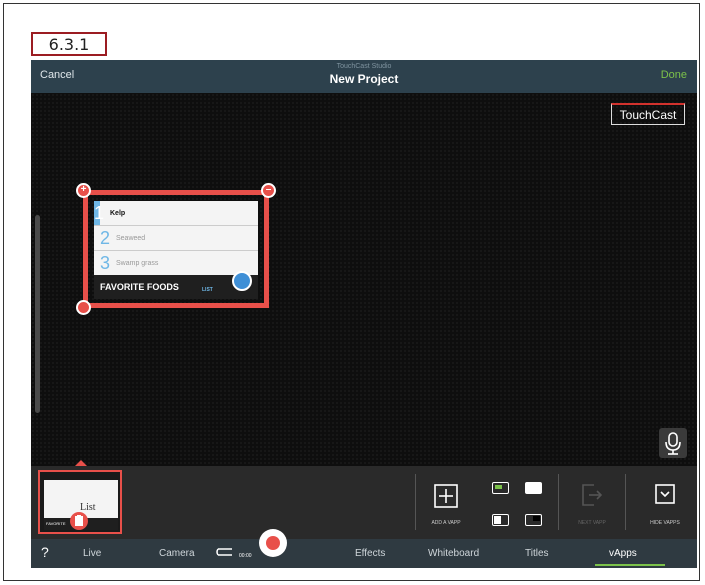 This screenshot has height=585, width=705. Describe the element at coordinates (83, 307) in the screenshot. I see `resize-handle-icon` at that location.